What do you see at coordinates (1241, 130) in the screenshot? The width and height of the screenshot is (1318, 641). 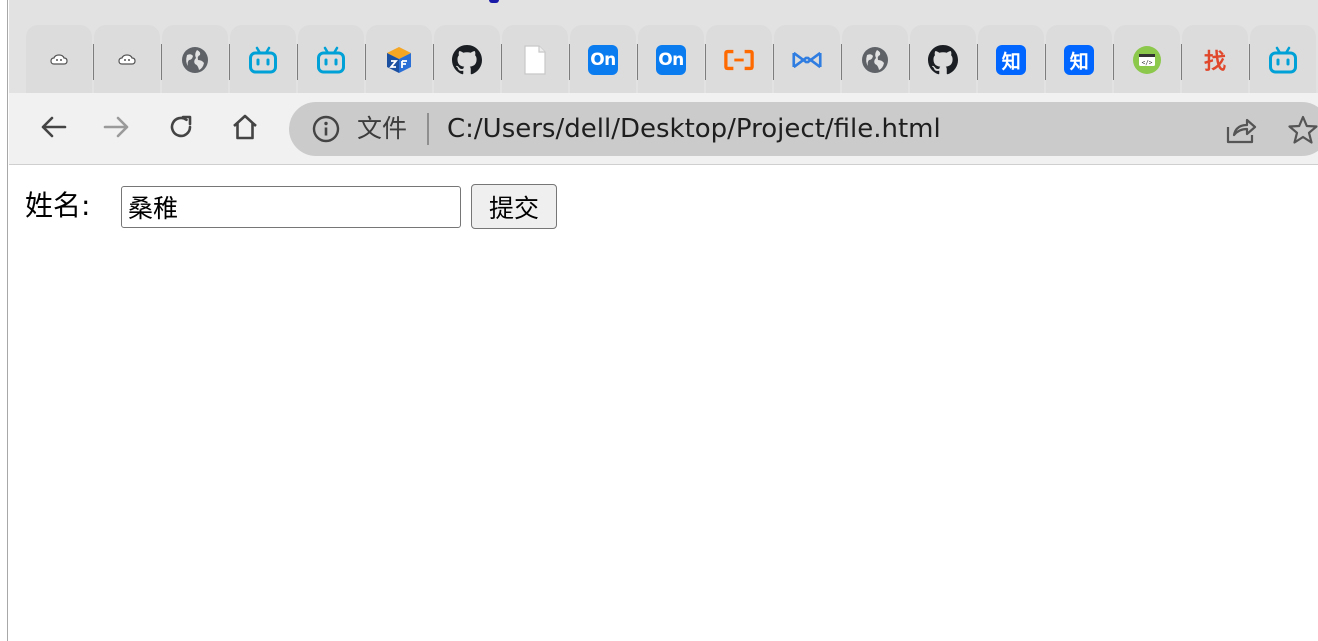 I see `share-icon` at bounding box center [1241, 130].